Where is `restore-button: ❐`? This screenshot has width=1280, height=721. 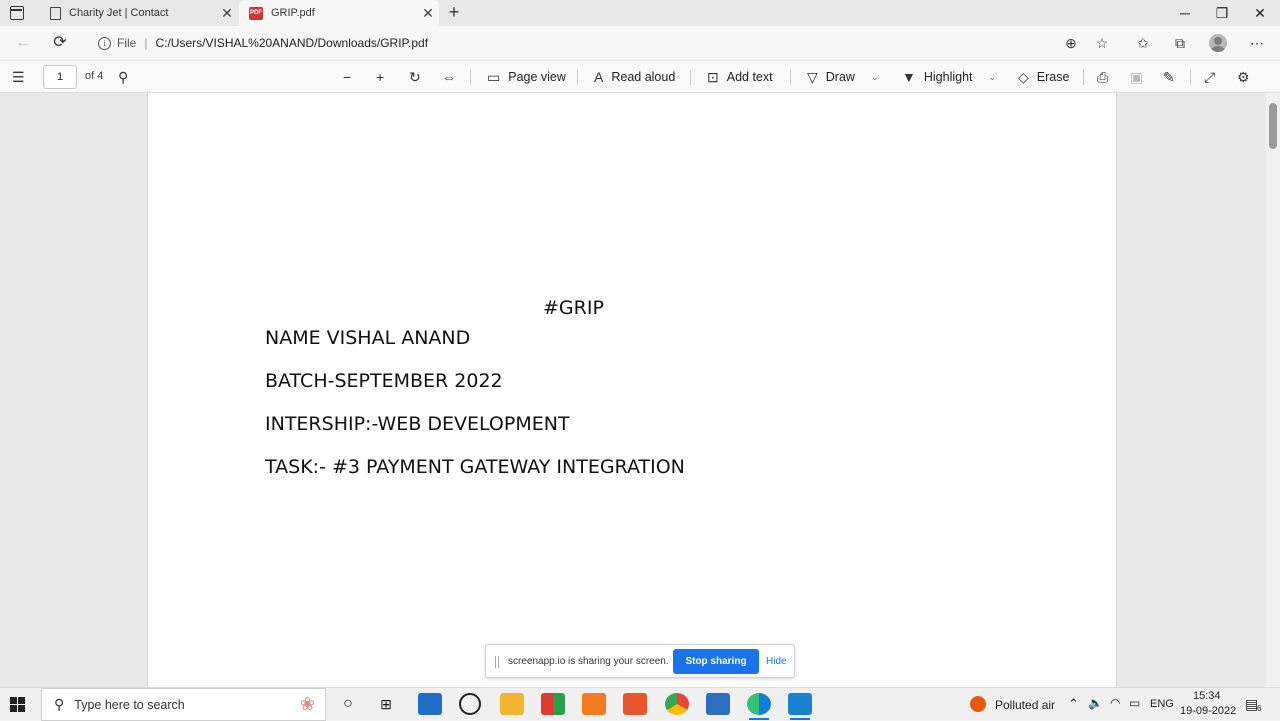 restore-button: ❐ is located at coordinates (1222, 13).